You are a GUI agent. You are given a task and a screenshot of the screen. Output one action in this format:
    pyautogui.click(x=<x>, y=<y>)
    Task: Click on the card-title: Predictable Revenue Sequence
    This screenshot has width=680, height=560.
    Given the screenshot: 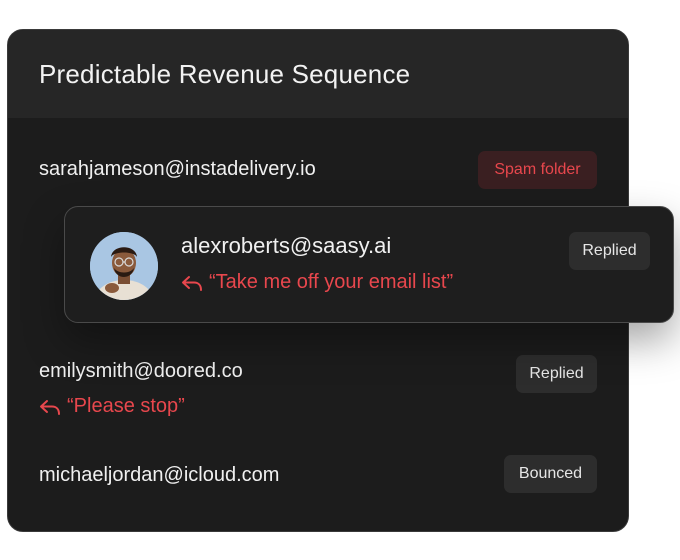 What is the action you would take?
    pyautogui.click(x=225, y=73)
    